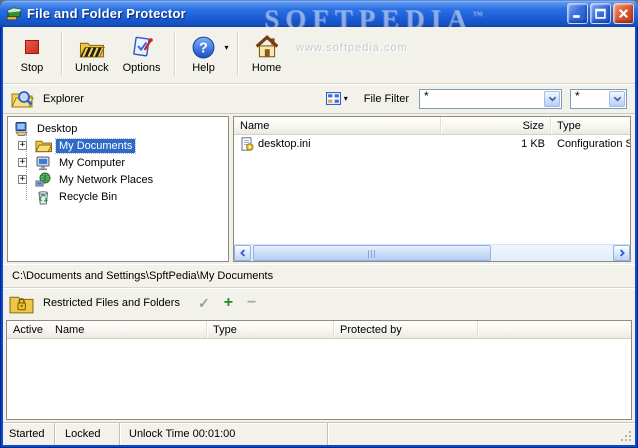  I want to click on scroll-right-button, so click(621, 253).